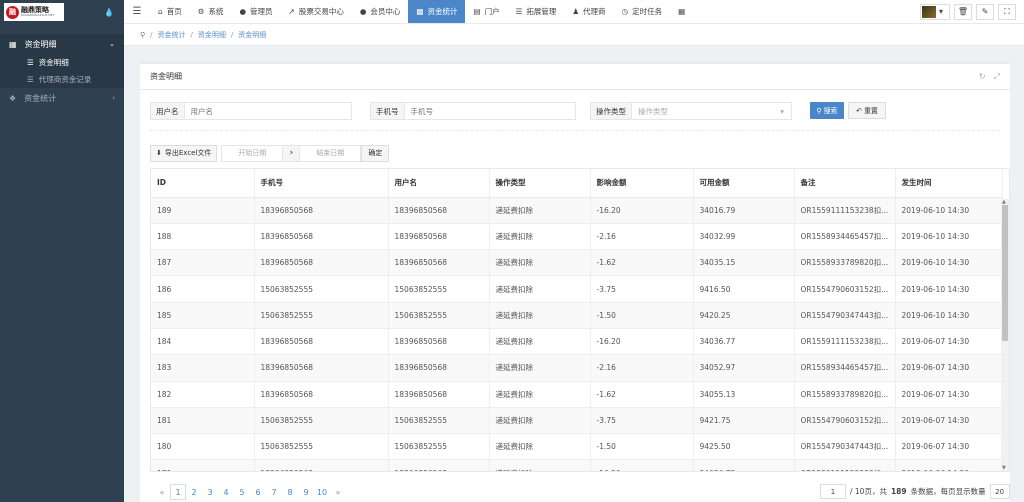 This screenshot has height=502, width=1024. I want to click on refresh-icon: ↻, so click(982, 77).